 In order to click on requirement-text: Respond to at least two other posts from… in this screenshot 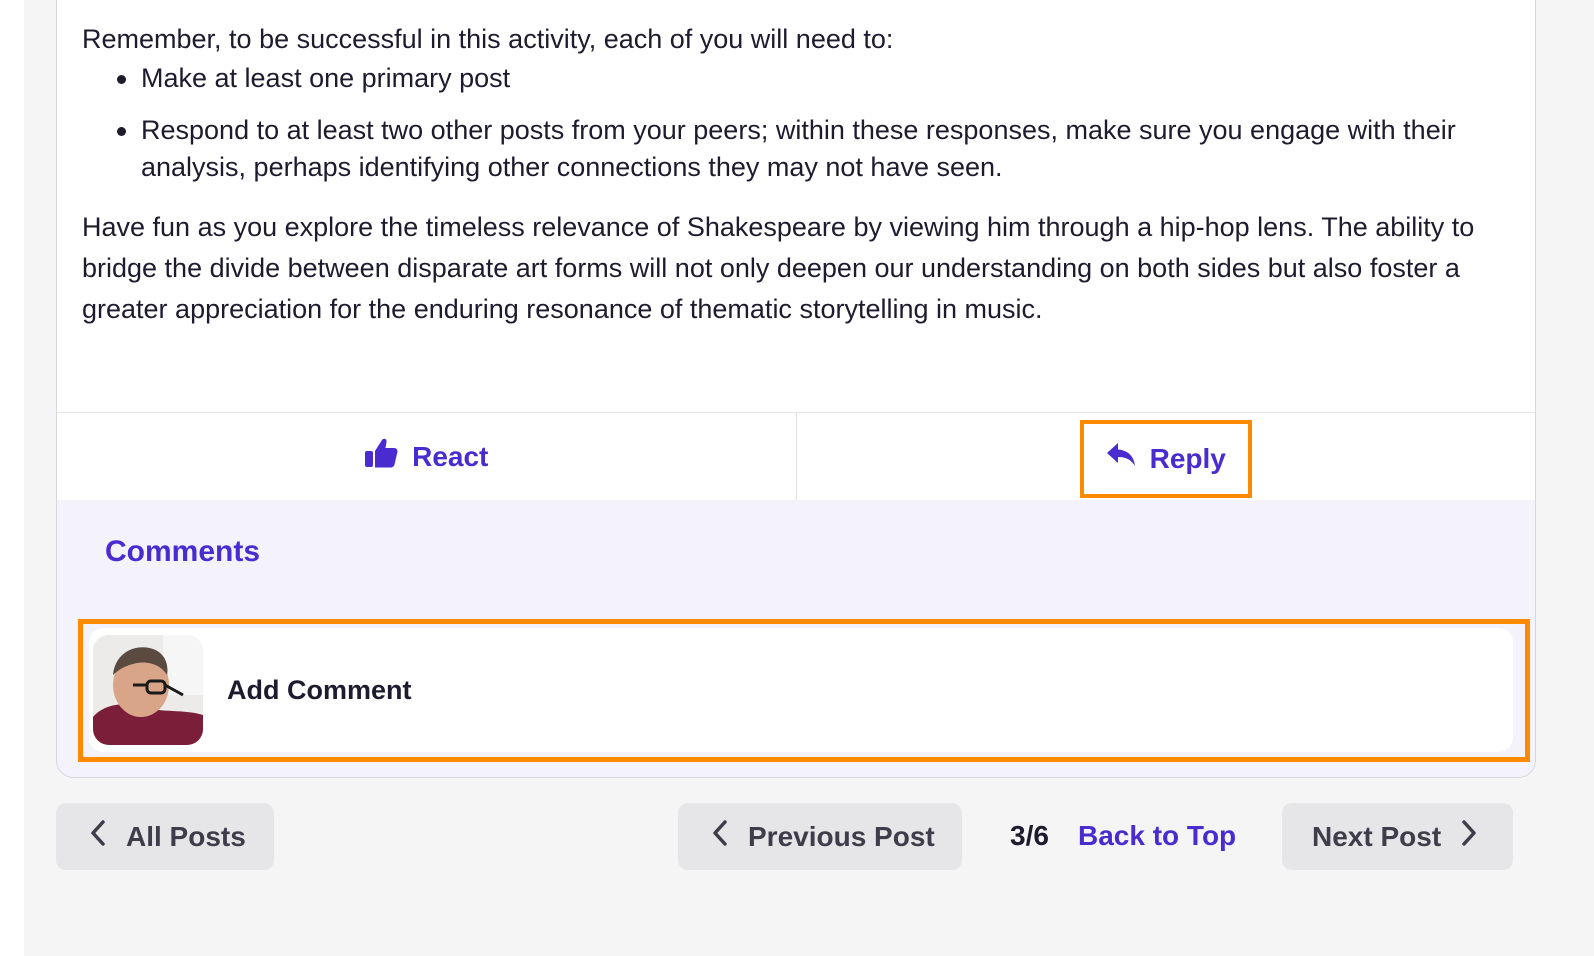, I will do `click(798, 148)`.